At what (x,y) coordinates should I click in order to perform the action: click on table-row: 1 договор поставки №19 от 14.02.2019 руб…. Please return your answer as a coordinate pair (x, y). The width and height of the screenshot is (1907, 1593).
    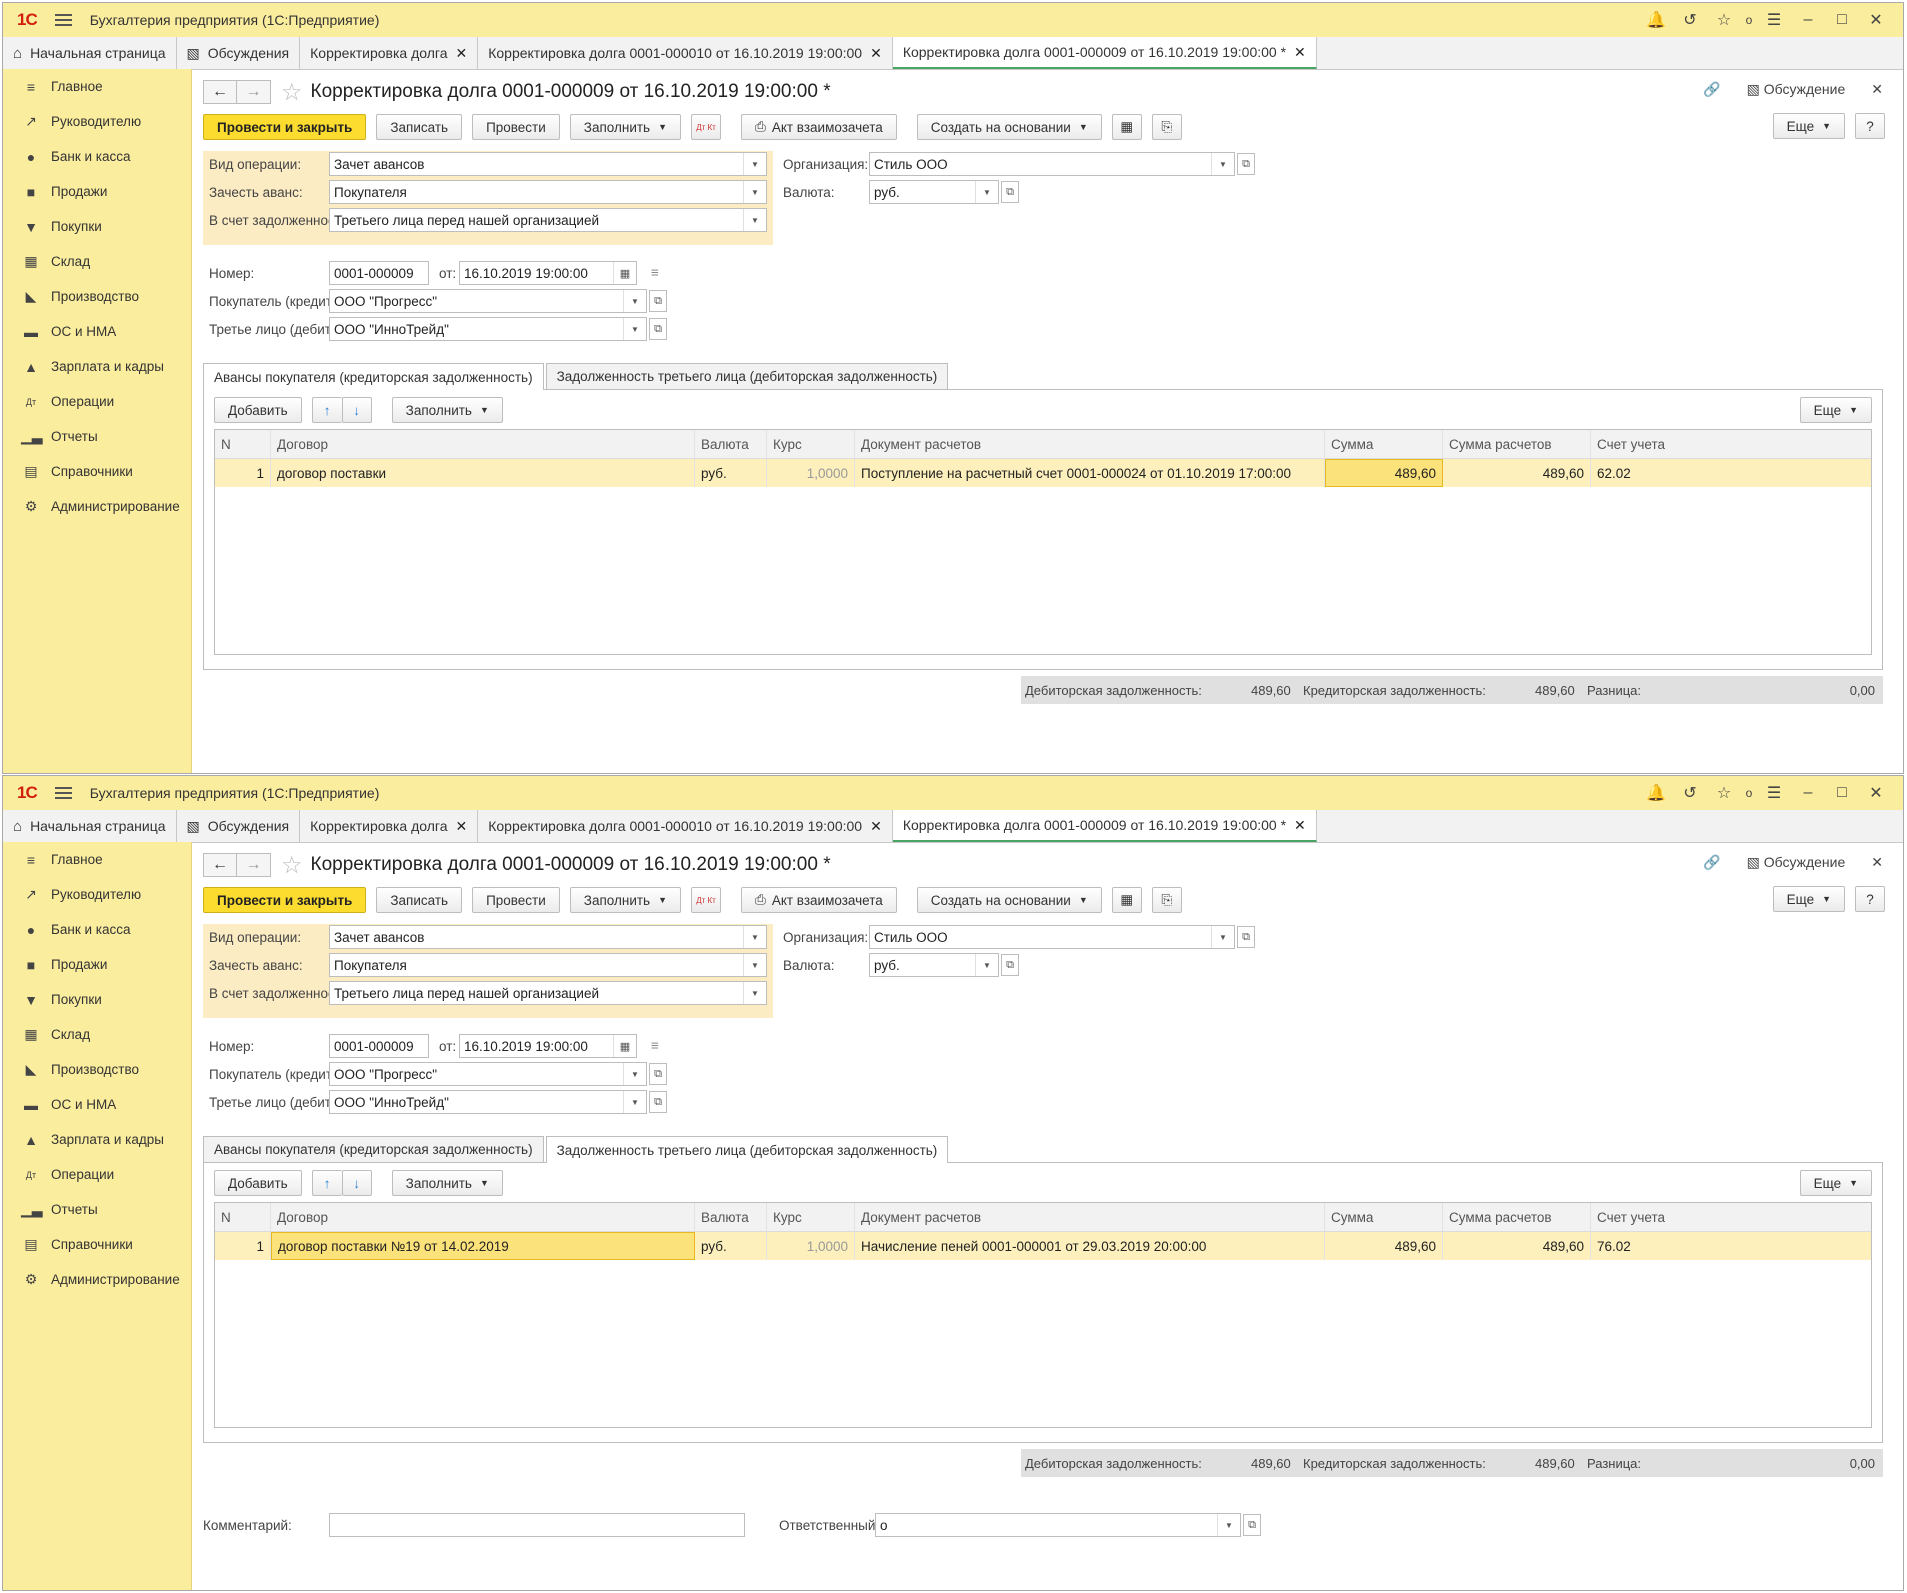
    Looking at the image, I should click on (1043, 1246).